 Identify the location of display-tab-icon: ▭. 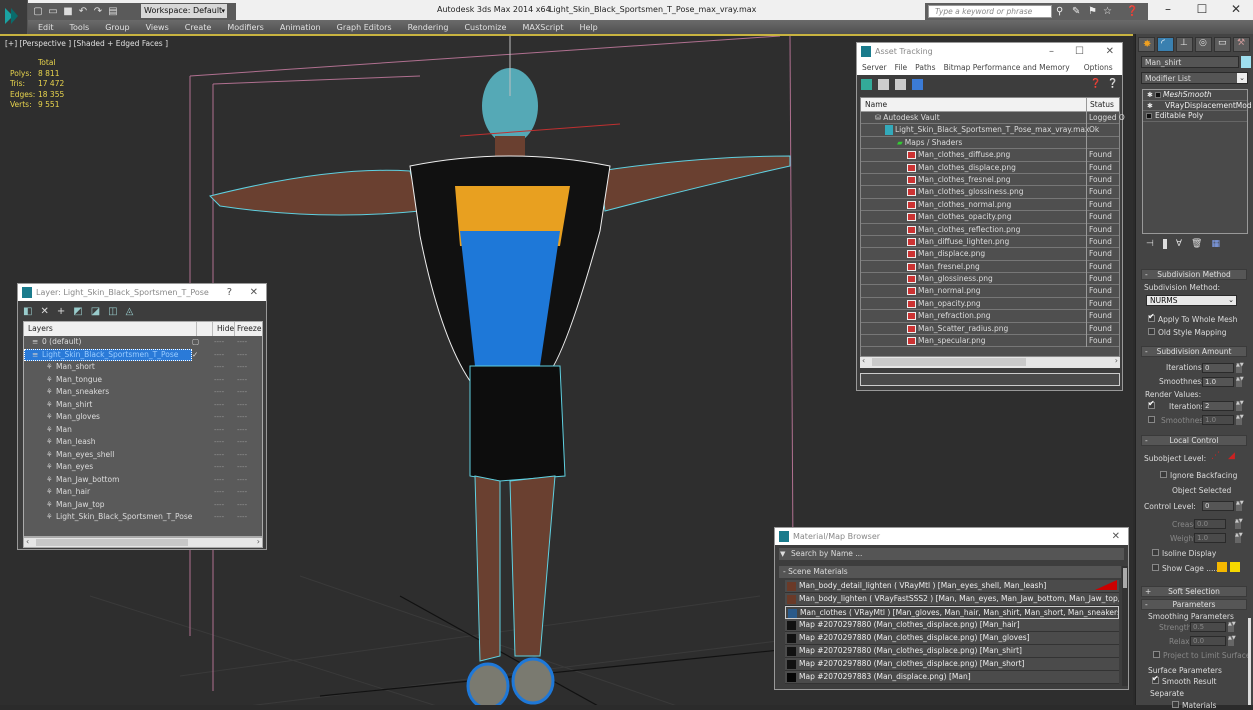
(1222, 44).